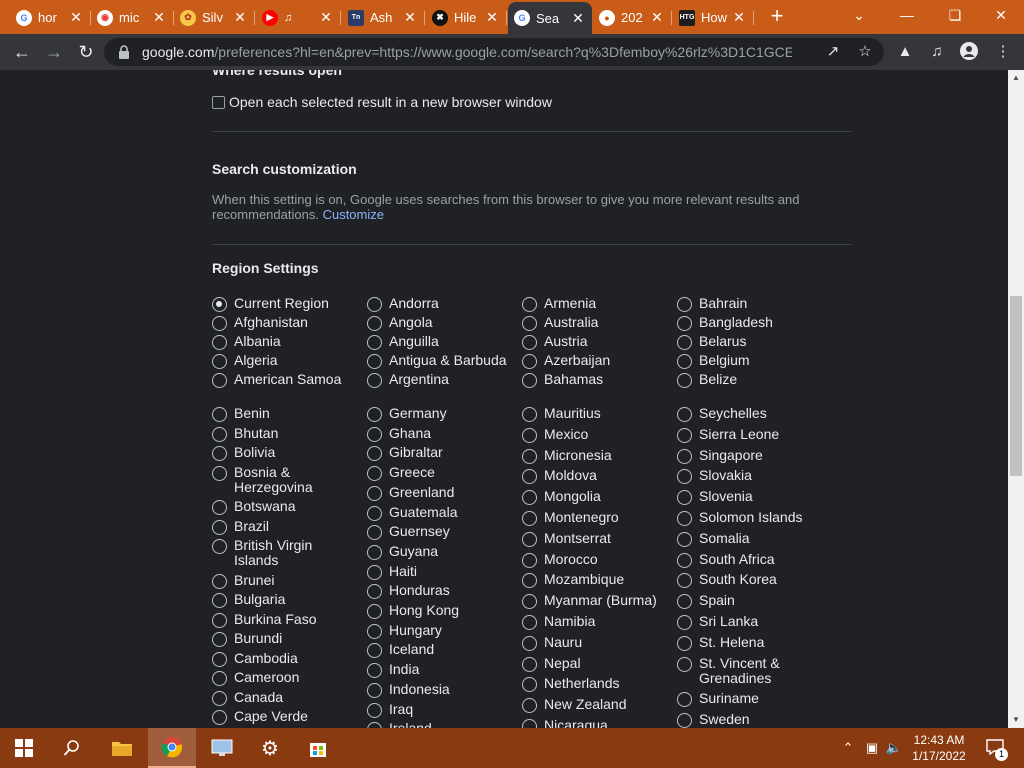  I want to click on region-option: Bulgaria, so click(283, 600).